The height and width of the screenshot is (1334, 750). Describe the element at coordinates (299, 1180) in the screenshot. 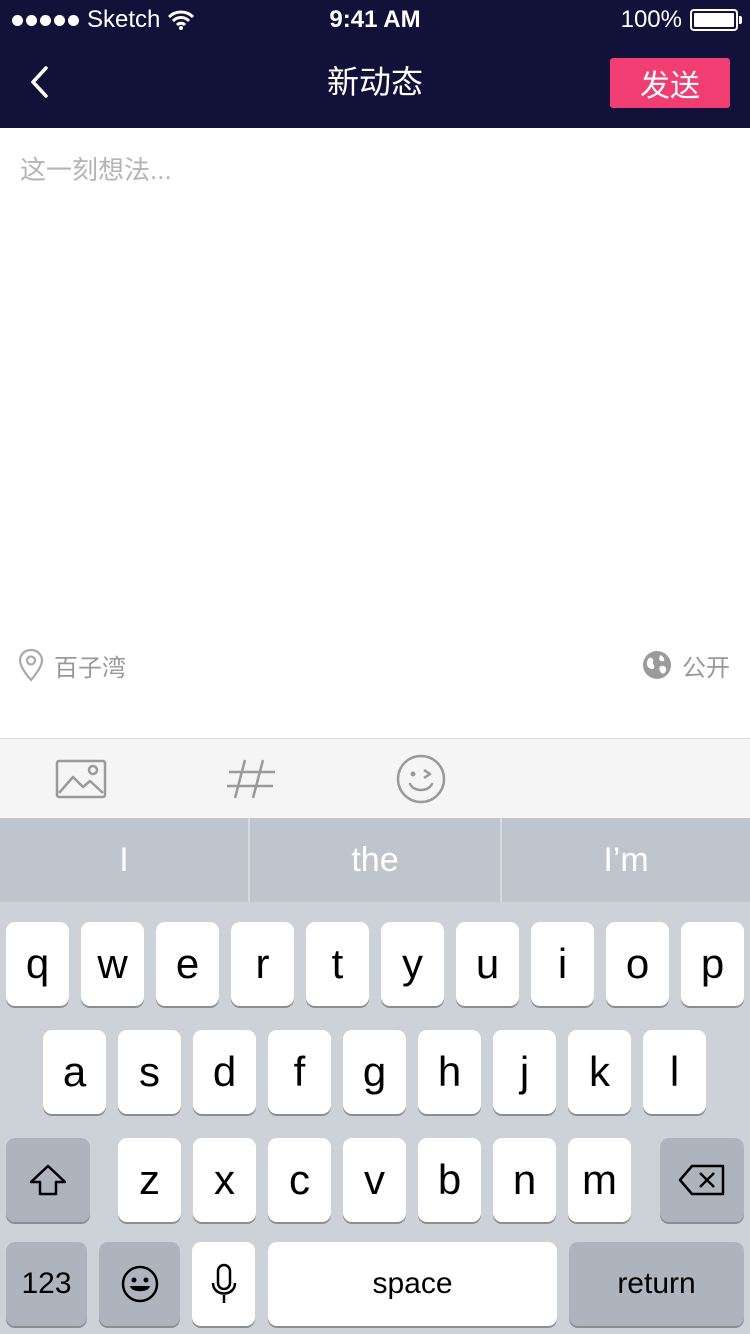

I see `key-c: c` at that location.